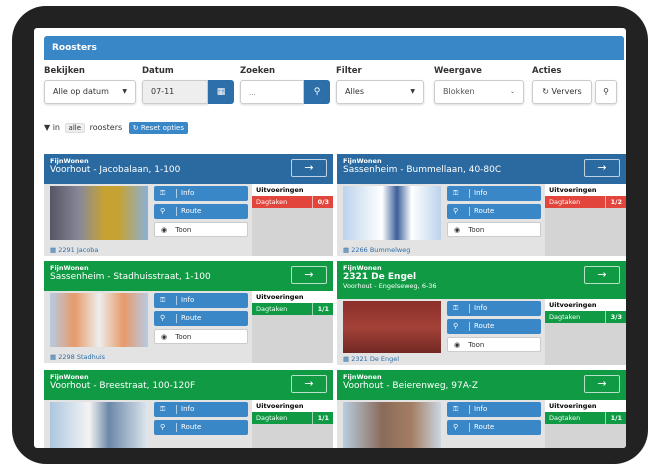 This screenshot has height=468, width=658. What do you see at coordinates (375, 359) in the screenshot?
I see `footer-label: 2321 De Engel` at bounding box center [375, 359].